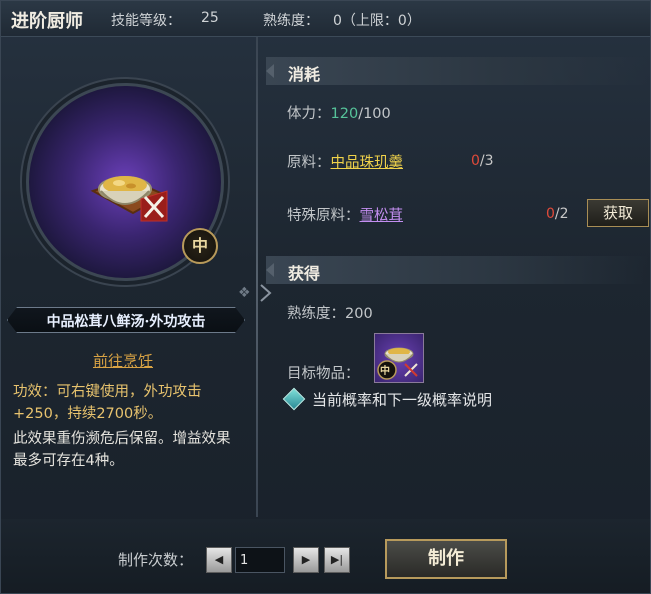 The height and width of the screenshot is (594, 651). Describe the element at coordinates (156, 560) in the screenshot. I see `craft-times-label: 制作次数：` at that location.